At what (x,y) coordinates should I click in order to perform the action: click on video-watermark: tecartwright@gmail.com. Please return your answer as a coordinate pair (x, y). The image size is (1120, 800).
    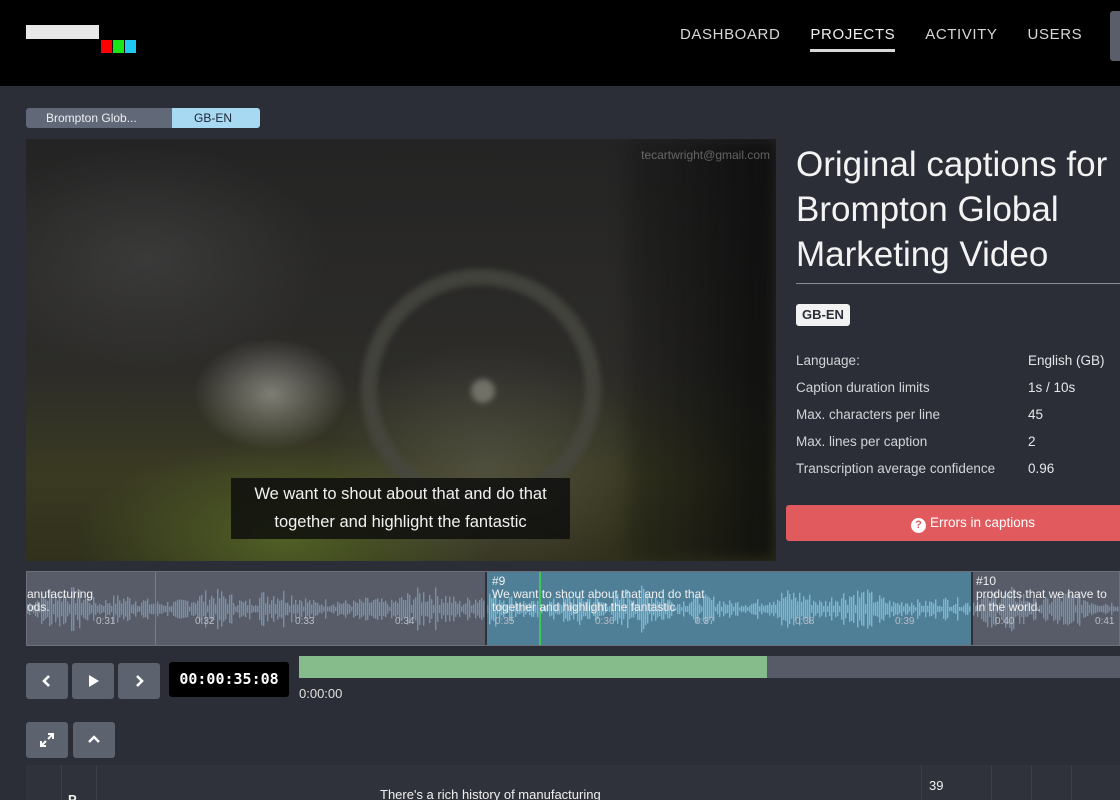
    Looking at the image, I should click on (705, 155).